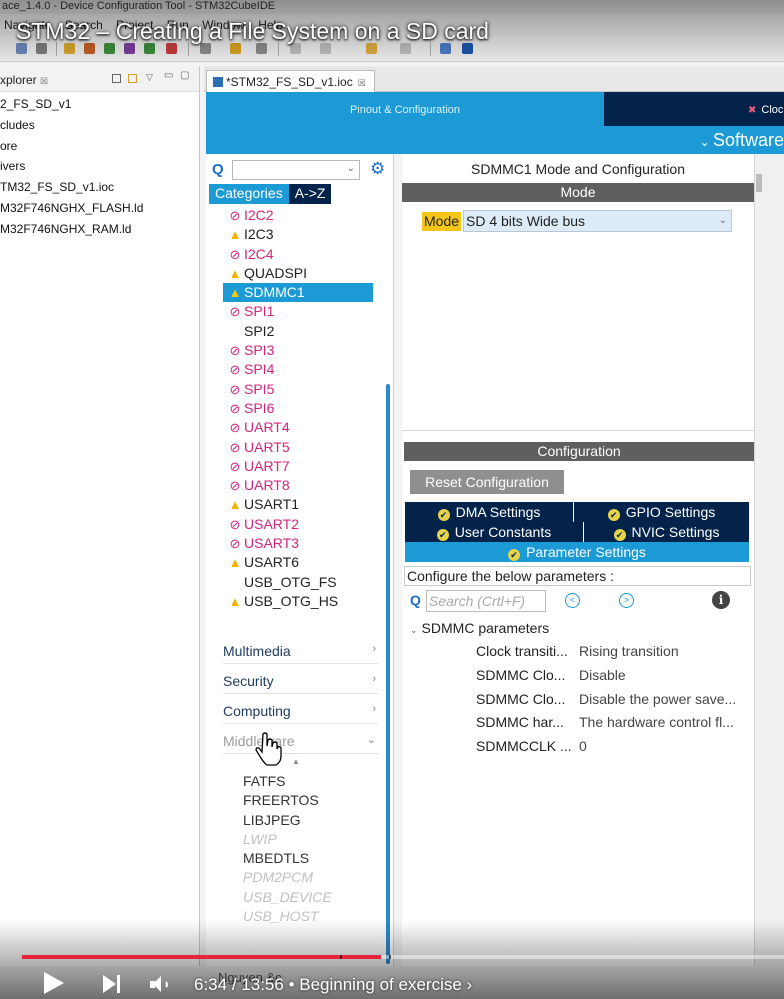 This screenshot has height=999, width=784. I want to click on middleware-item: FATFS, so click(313, 781).